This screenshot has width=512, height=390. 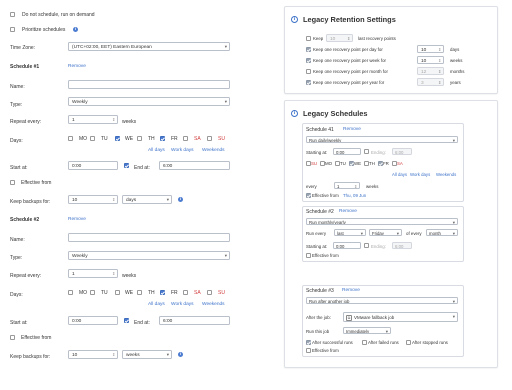 I want to click on schedule-42-remove-link: Remove, so click(x=348, y=211).